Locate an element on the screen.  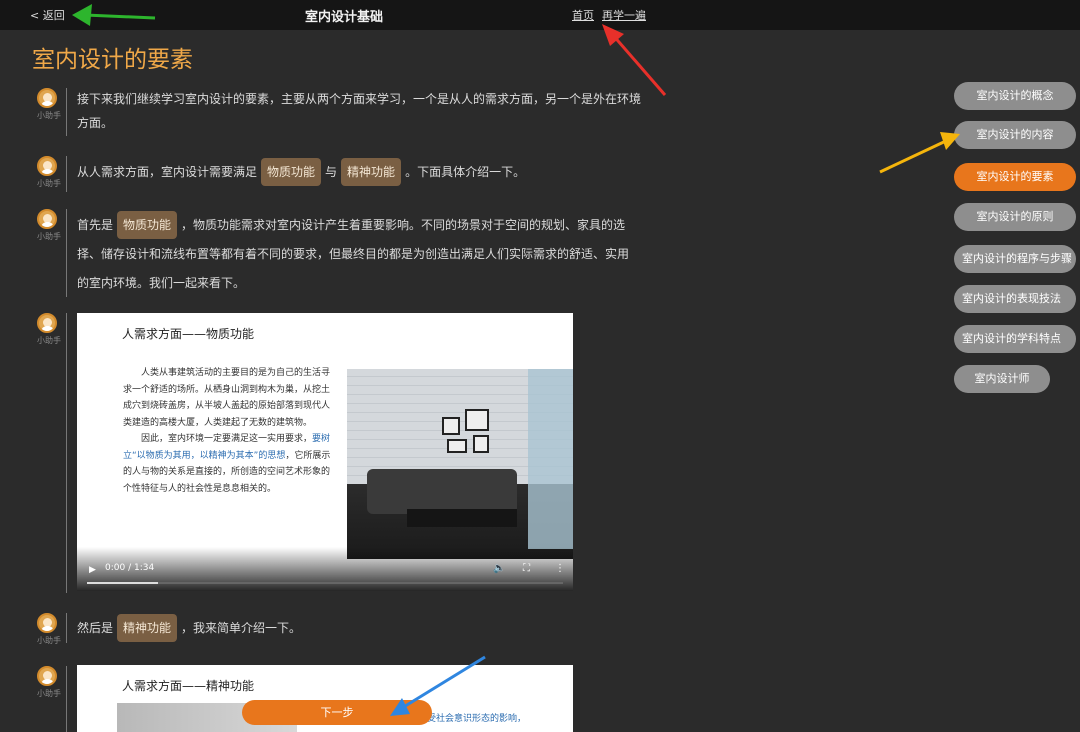
side-menu-item-designer: 室内设计师 is located at coordinates (1002, 379).